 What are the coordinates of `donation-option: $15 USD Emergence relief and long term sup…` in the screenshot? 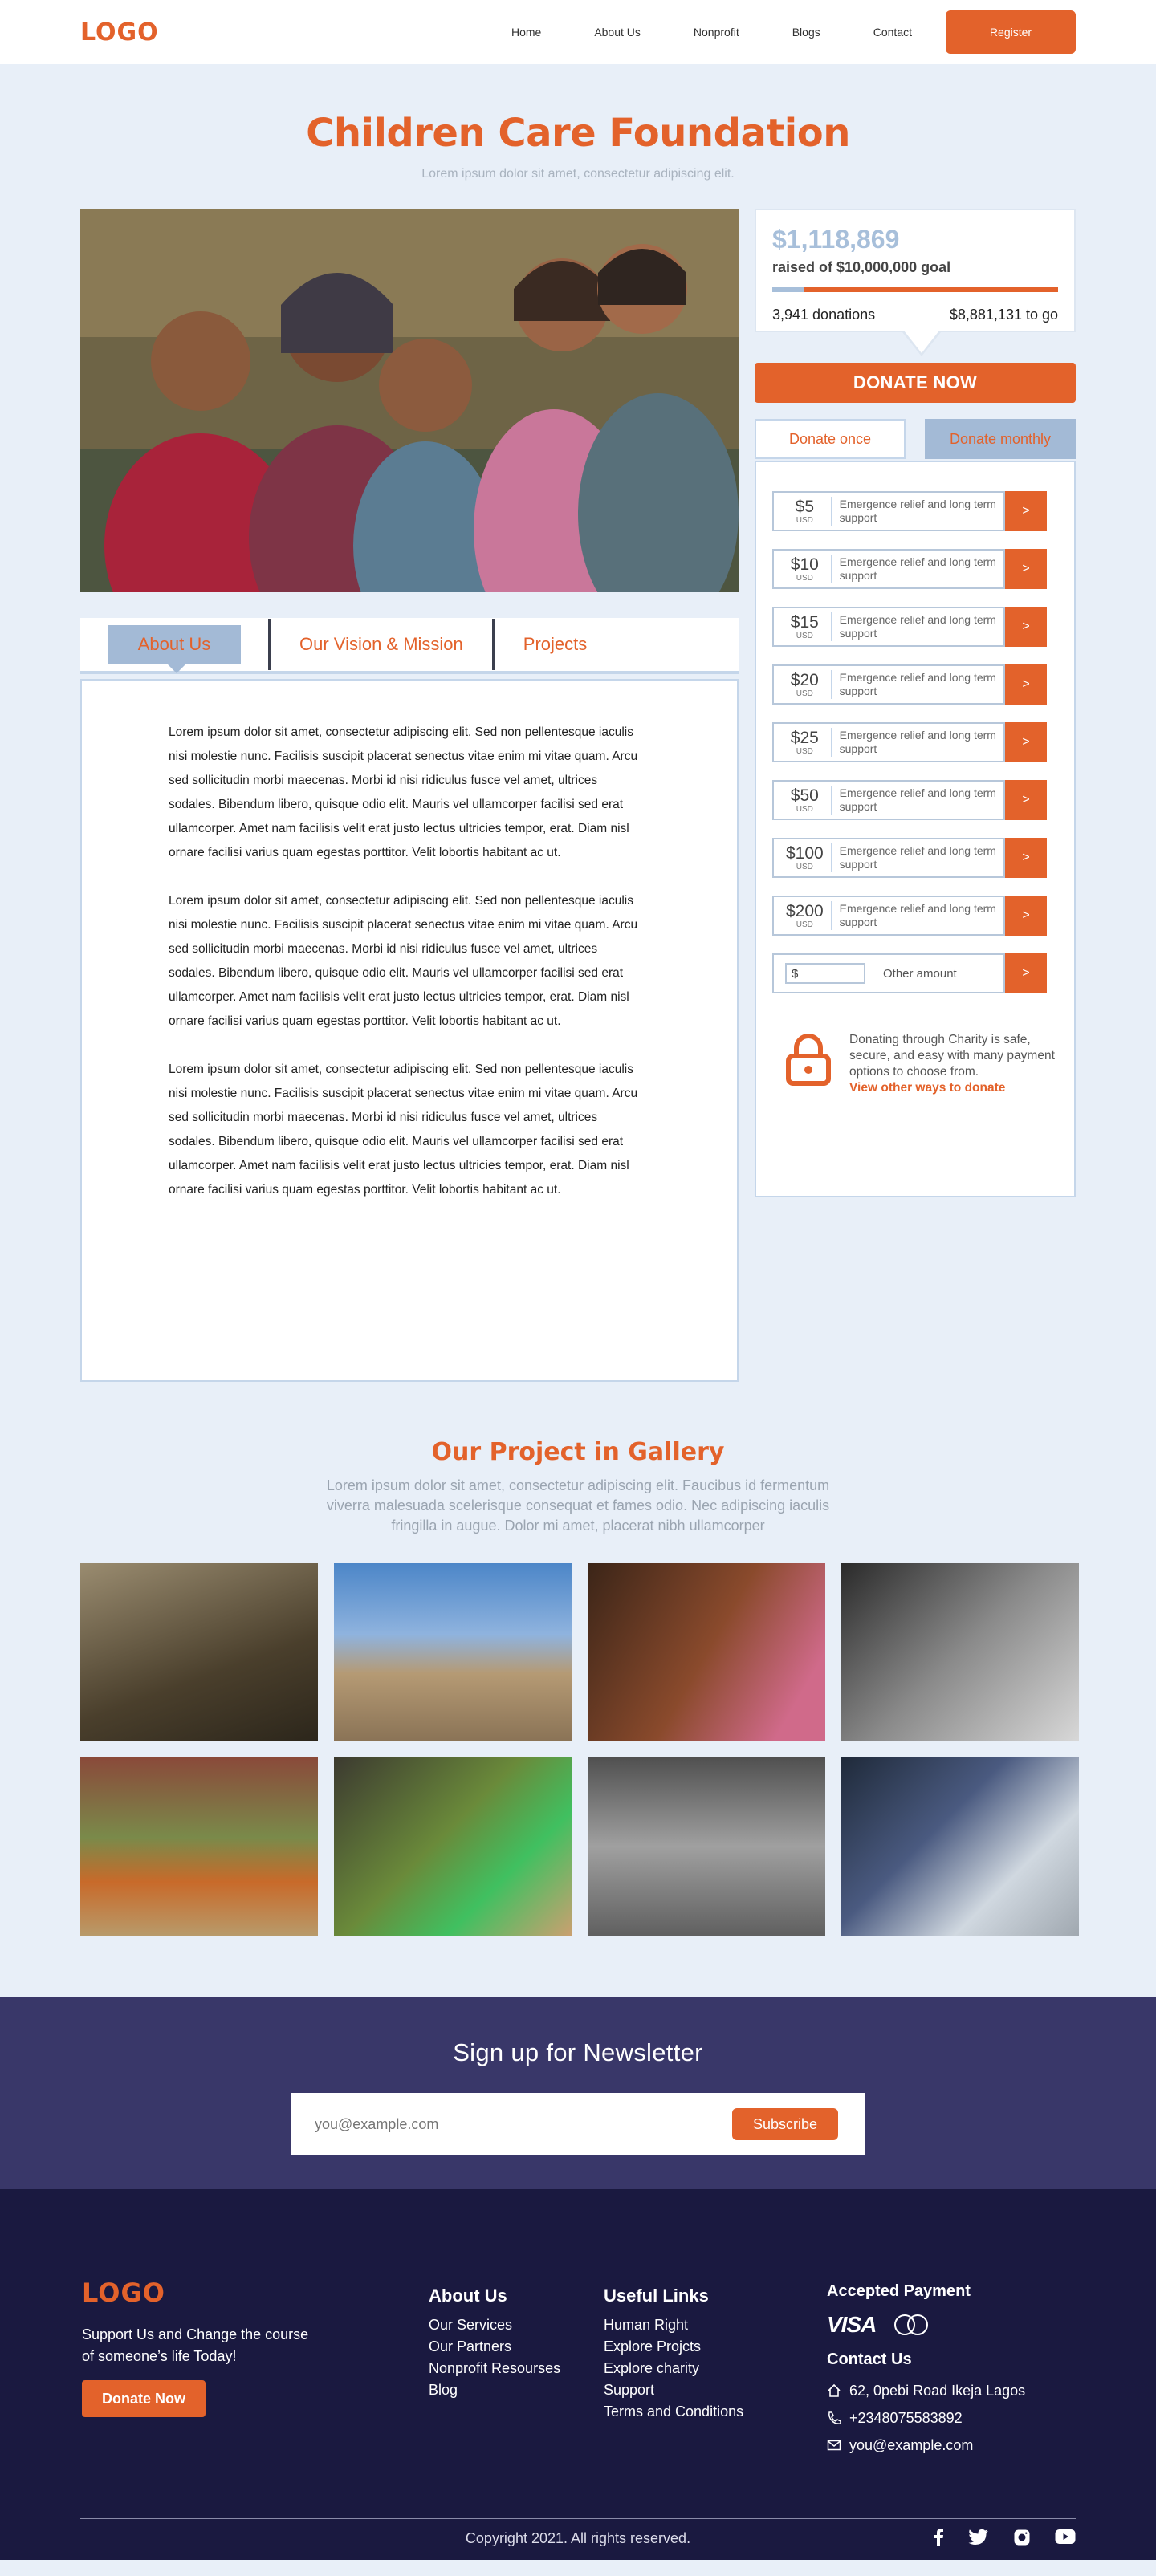 It's located at (888, 627).